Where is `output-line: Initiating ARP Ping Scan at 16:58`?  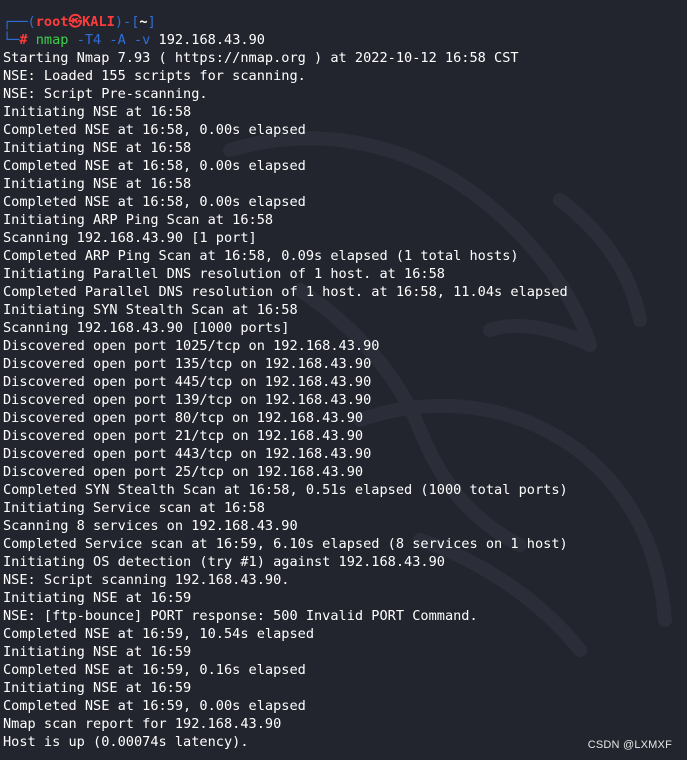 output-line: Initiating ARP Ping Scan at 16:58 is located at coordinates (138, 220).